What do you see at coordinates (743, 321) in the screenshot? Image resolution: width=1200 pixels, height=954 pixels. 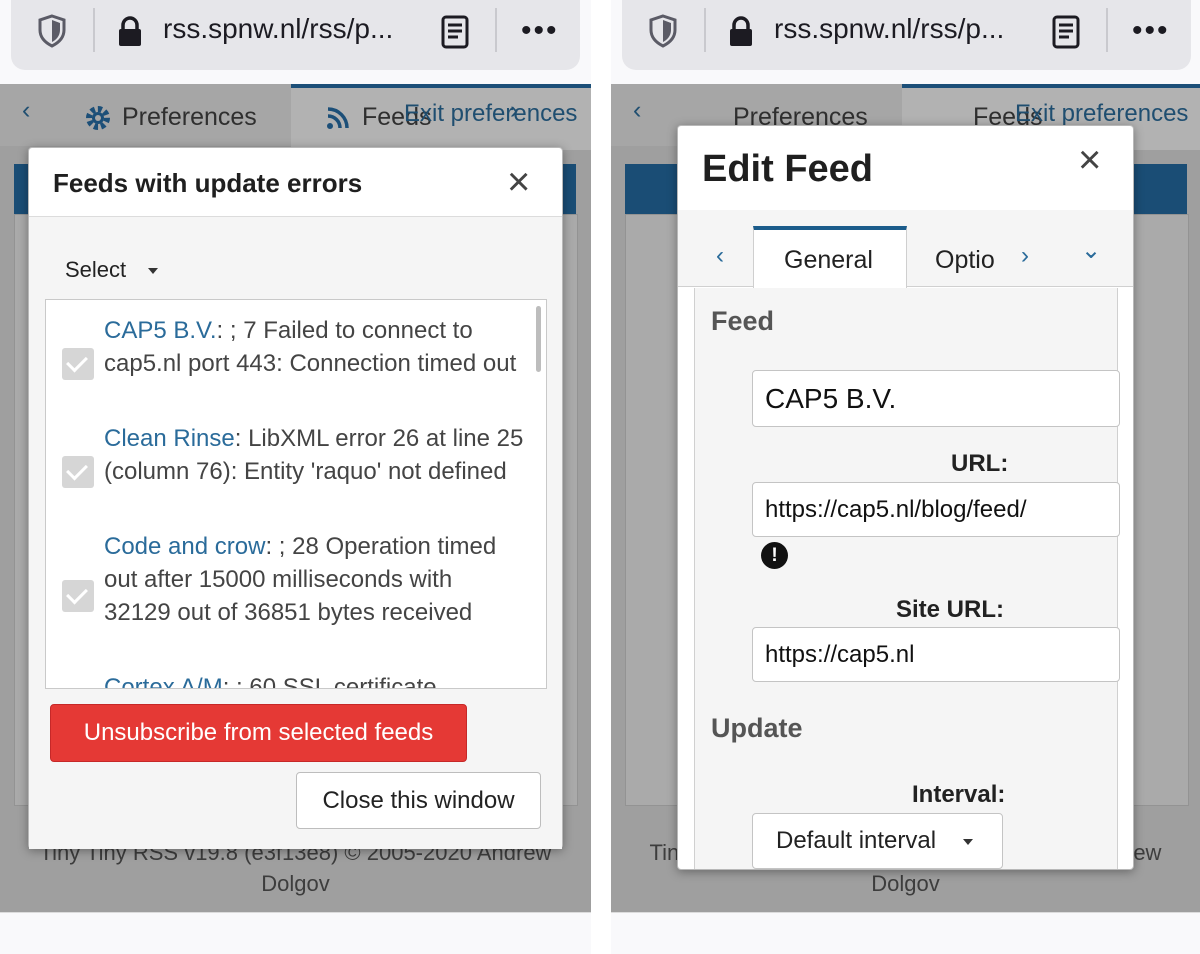 I see `section-feed-heading: Feed` at bounding box center [743, 321].